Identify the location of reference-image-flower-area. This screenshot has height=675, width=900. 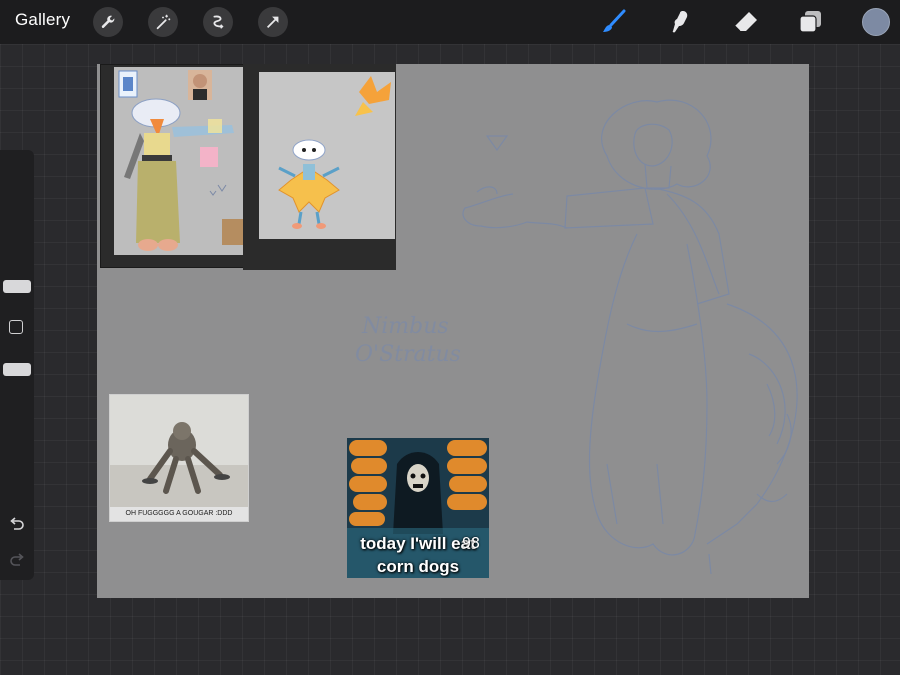
(327, 155).